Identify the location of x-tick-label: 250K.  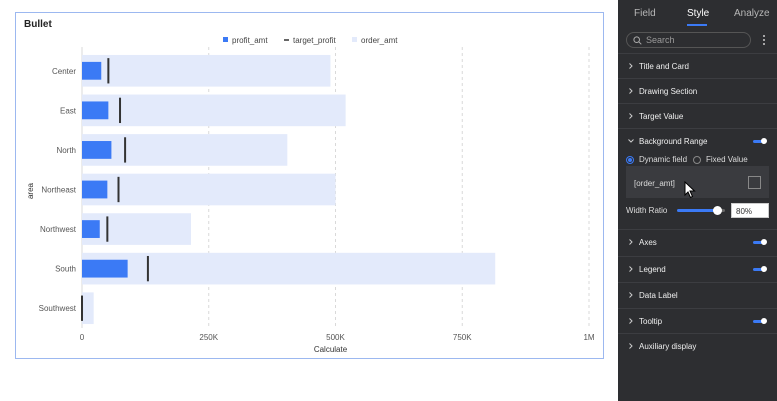
(208, 337).